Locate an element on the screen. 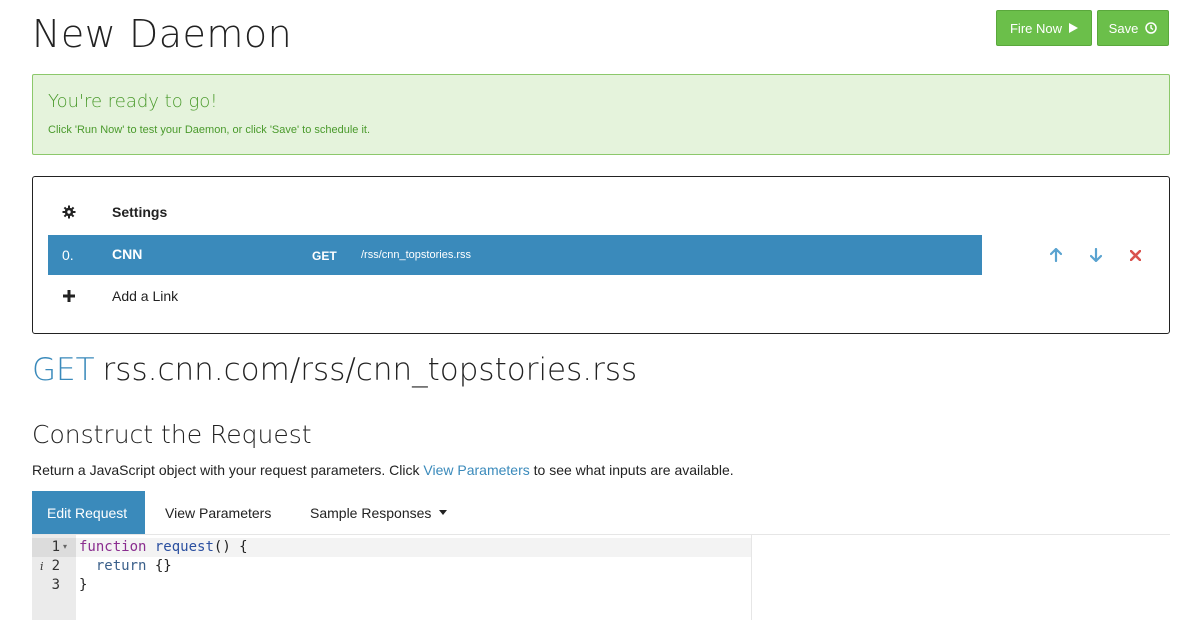 The image size is (1200, 620). request-line: GET rss.cnn.com/rss/cnn_topstories.rss is located at coordinates (334, 370).